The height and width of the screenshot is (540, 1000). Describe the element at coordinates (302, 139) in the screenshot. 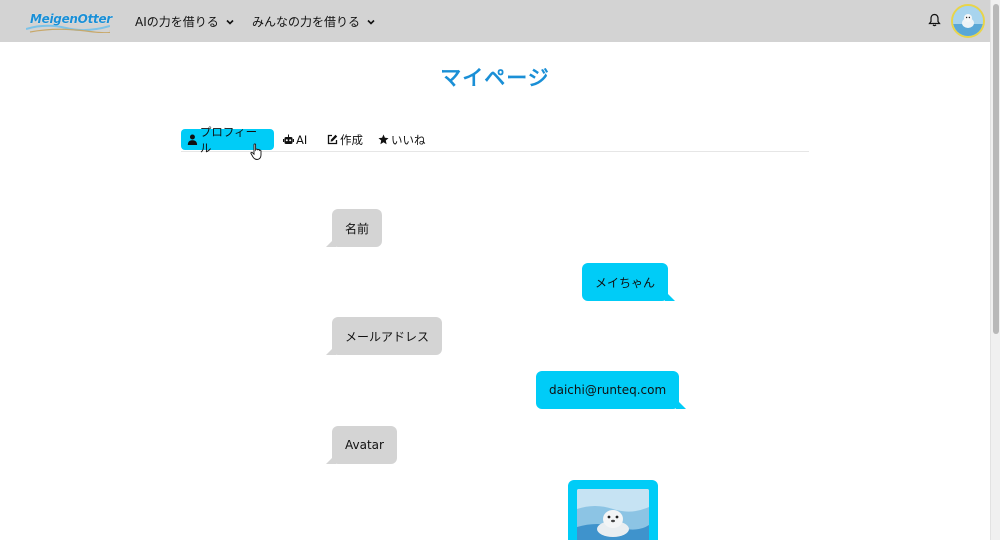

I see `tab-ai-label: AI` at that location.